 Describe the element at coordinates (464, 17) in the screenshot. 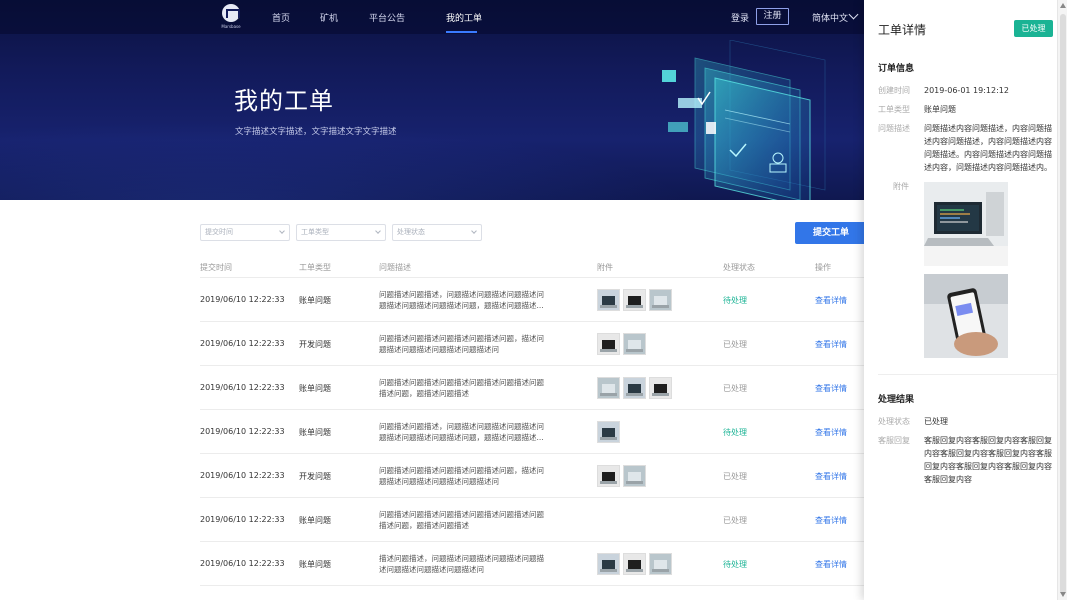

I see `nav-item-my-tickets: 我的工单` at that location.